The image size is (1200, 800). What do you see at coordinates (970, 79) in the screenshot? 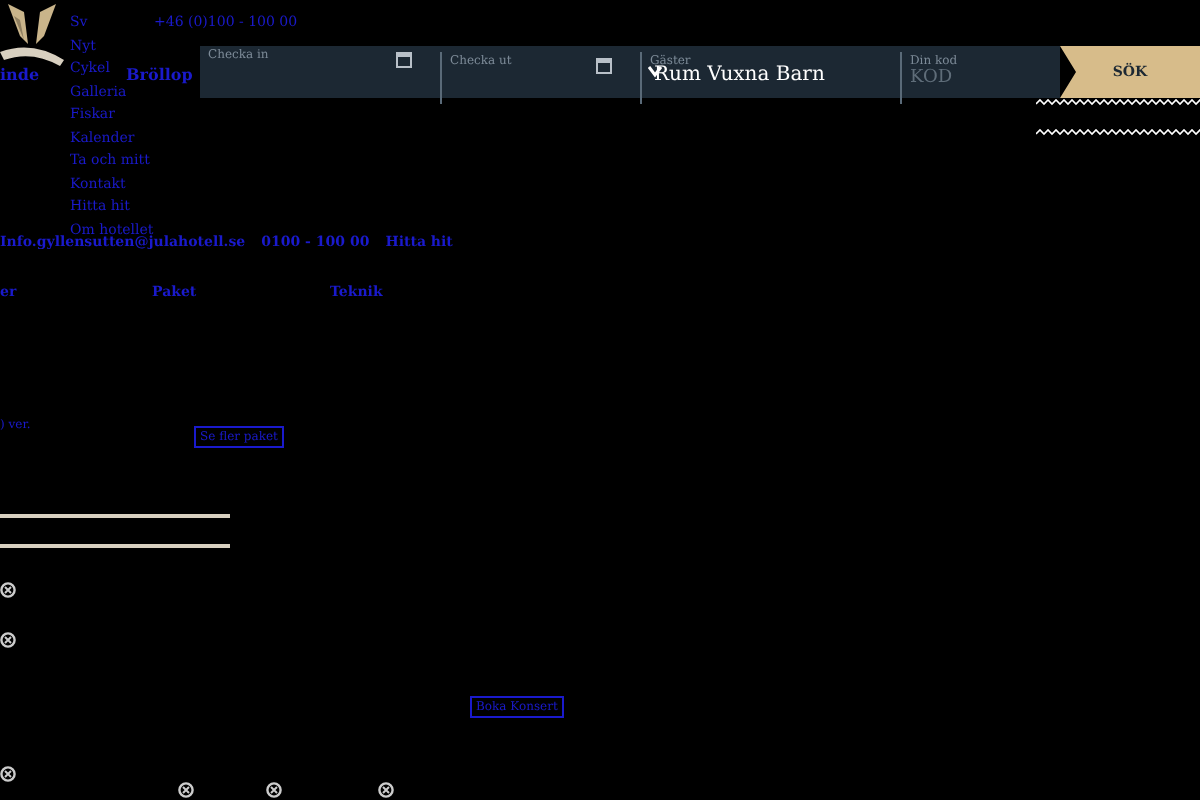
I see `code-field: KOD` at bounding box center [970, 79].